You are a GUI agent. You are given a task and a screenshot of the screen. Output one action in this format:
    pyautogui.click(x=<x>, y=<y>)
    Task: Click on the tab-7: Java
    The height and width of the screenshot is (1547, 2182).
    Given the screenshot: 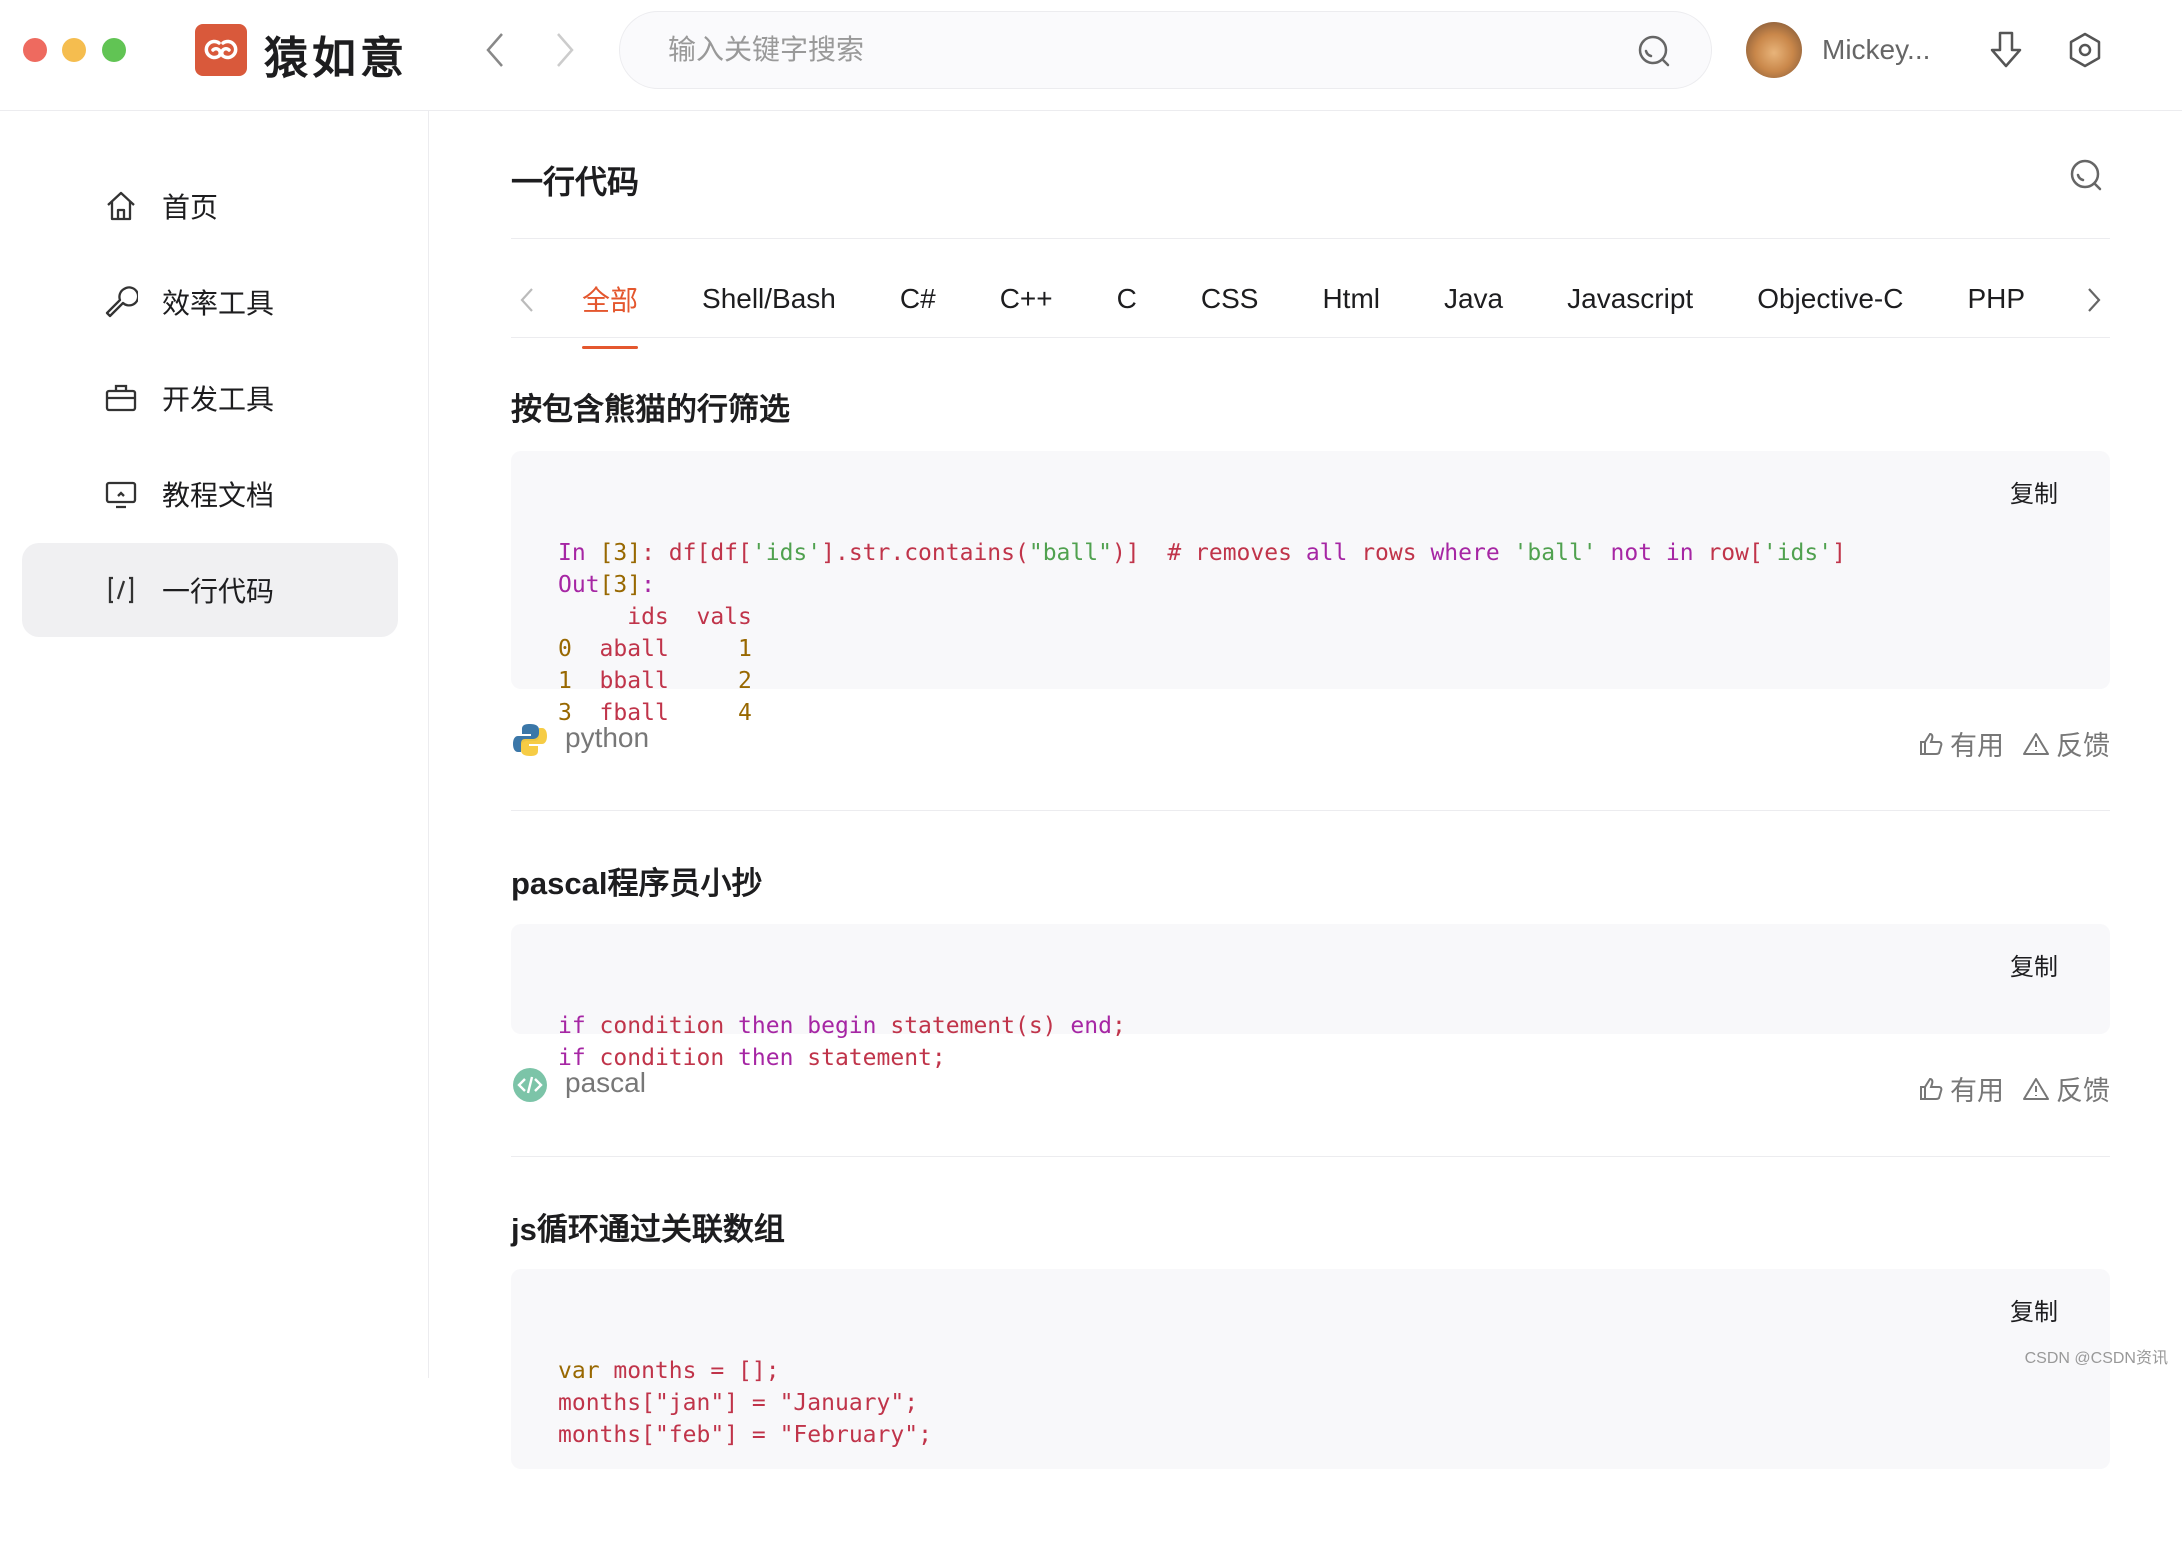 What is the action you would take?
    pyautogui.click(x=1473, y=299)
    